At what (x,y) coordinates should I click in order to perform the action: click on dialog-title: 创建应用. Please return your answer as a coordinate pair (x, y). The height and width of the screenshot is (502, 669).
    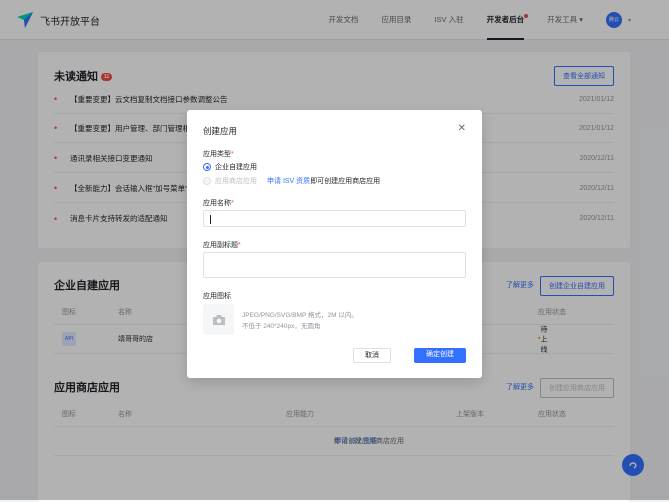
    Looking at the image, I should click on (220, 131).